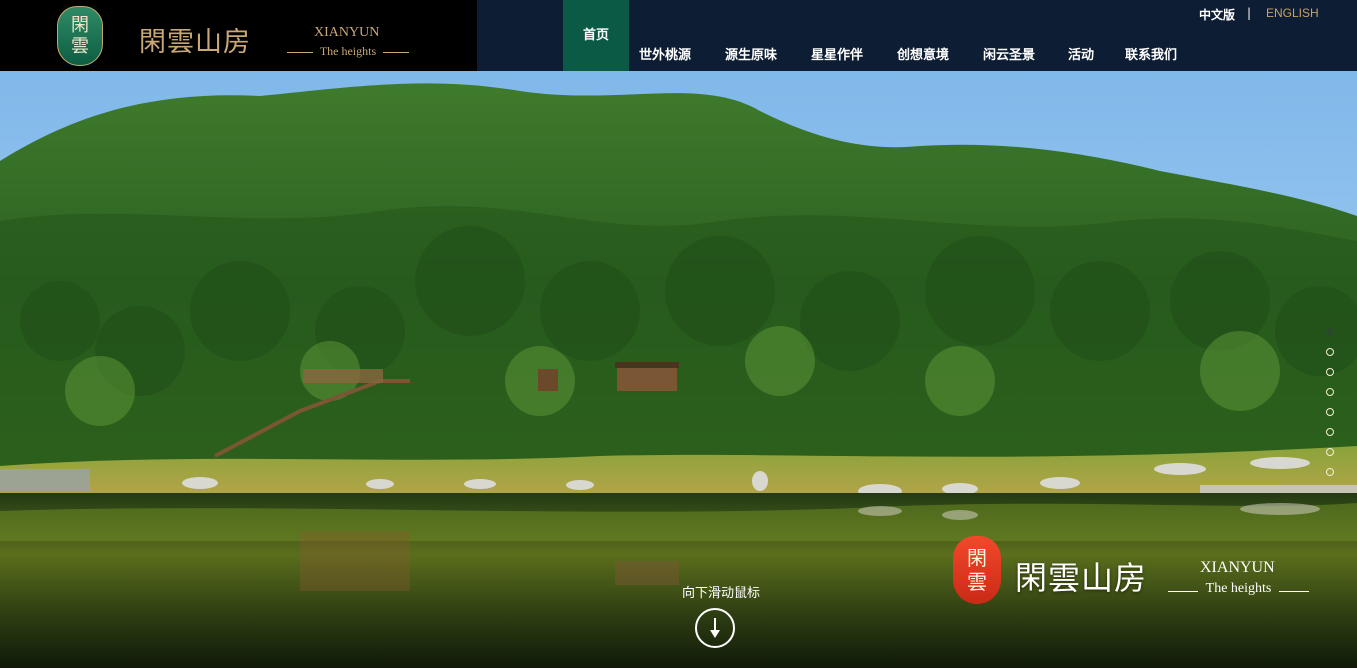  What do you see at coordinates (80, 46) in the screenshot?
I see `logo-seal-char-2: 雲` at bounding box center [80, 46].